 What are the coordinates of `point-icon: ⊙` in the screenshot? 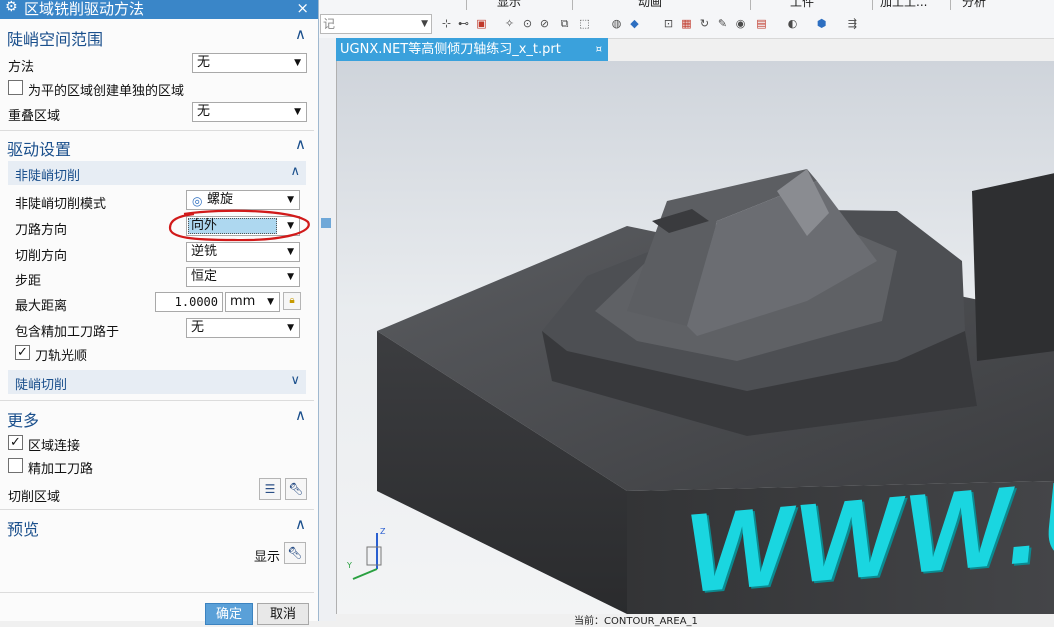 It's located at (527, 23).